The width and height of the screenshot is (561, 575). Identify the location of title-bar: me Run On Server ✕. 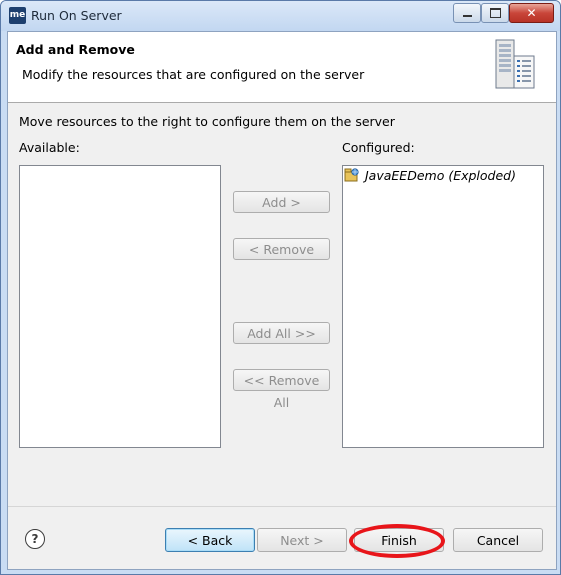
(280, 16).